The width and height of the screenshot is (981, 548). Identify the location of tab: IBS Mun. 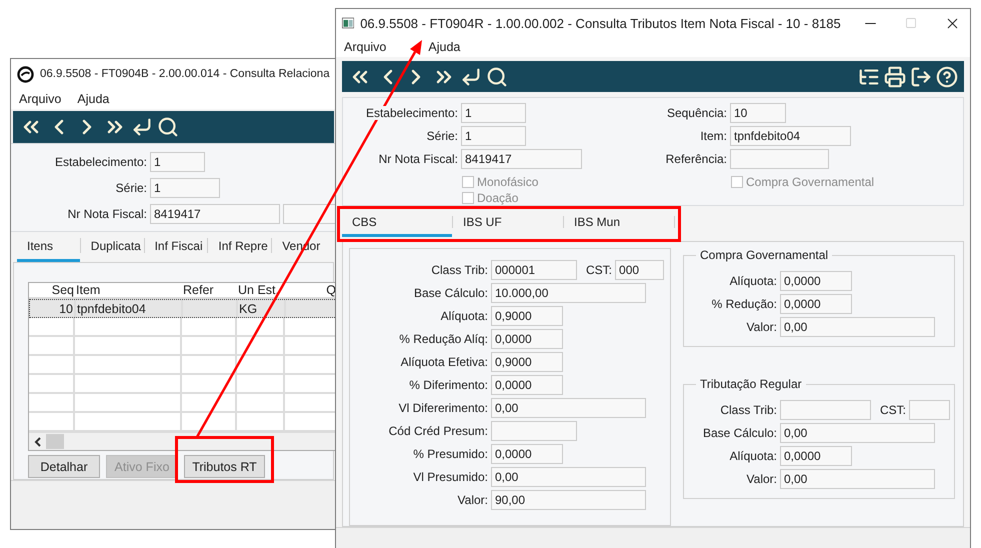
(619, 223).